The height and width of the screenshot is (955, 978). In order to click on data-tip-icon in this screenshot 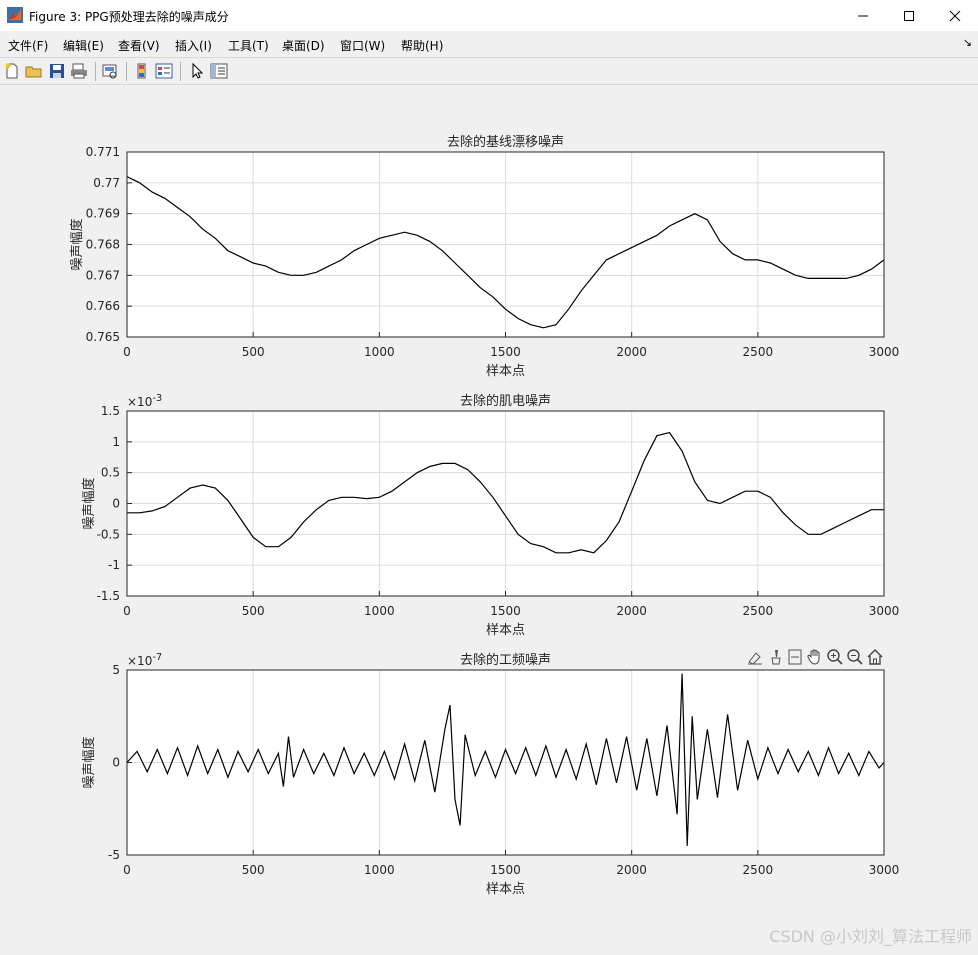, I will do `click(795, 657)`.